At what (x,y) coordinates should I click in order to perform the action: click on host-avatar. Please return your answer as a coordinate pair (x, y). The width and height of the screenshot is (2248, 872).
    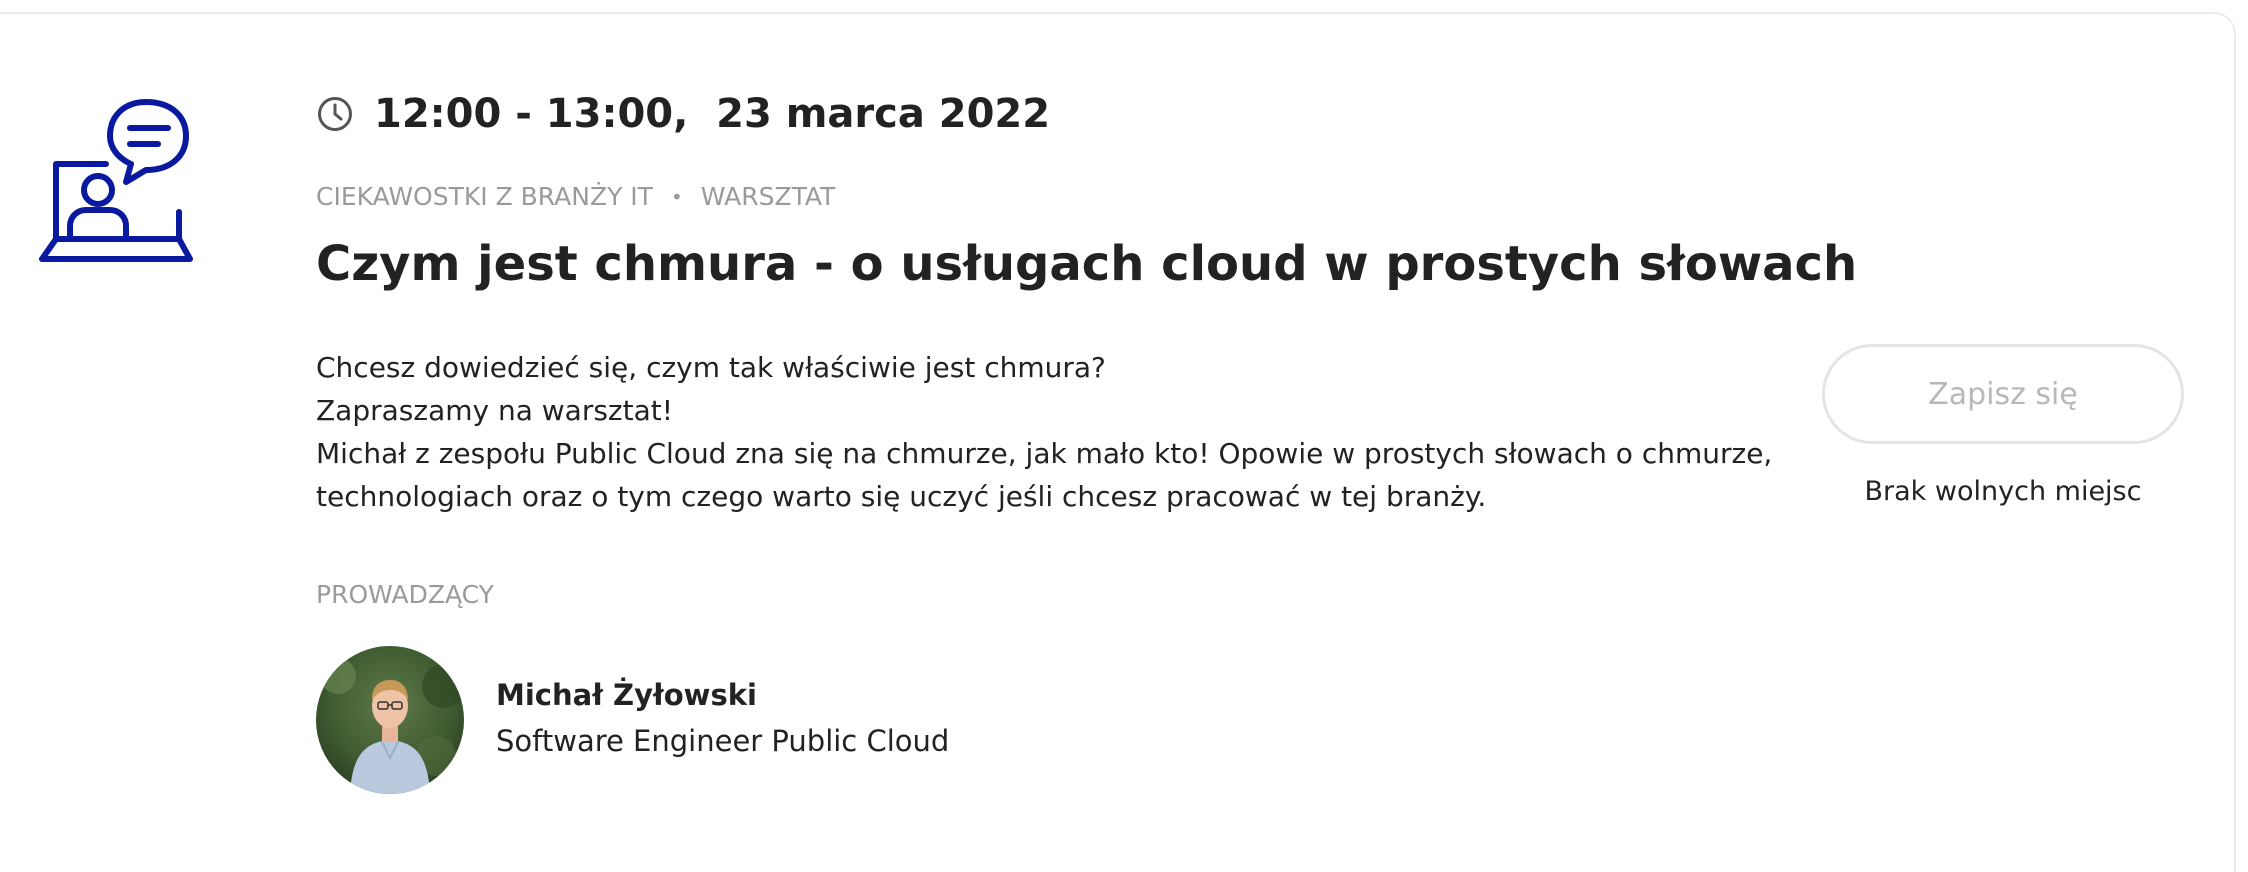
    Looking at the image, I should click on (390, 720).